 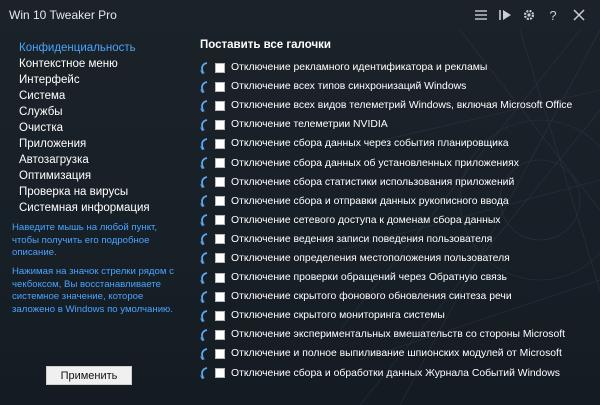 What do you see at coordinates (103, 112) in the screenshot?
I see `sidebar-item-services: Службы` at bounding box center [103, 112].